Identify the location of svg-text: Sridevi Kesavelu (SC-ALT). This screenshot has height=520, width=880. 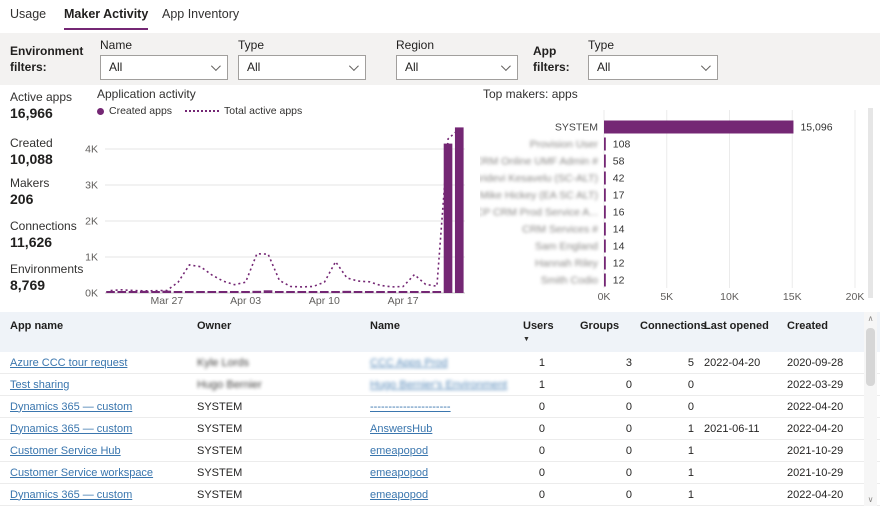
(539, 179).